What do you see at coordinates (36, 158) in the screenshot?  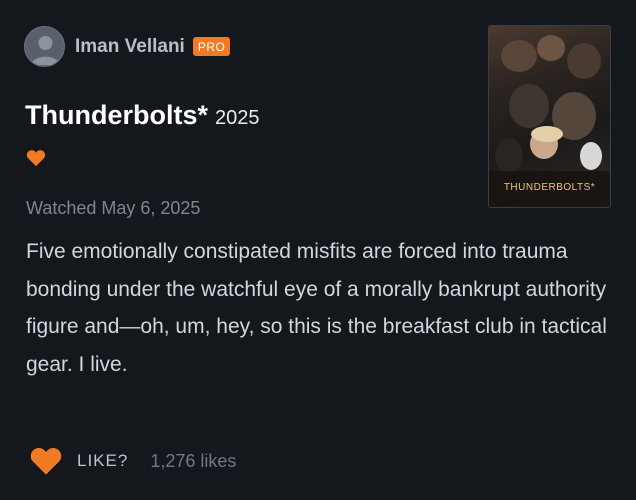 I see `heart-icon` at bounding box center [36, 158].